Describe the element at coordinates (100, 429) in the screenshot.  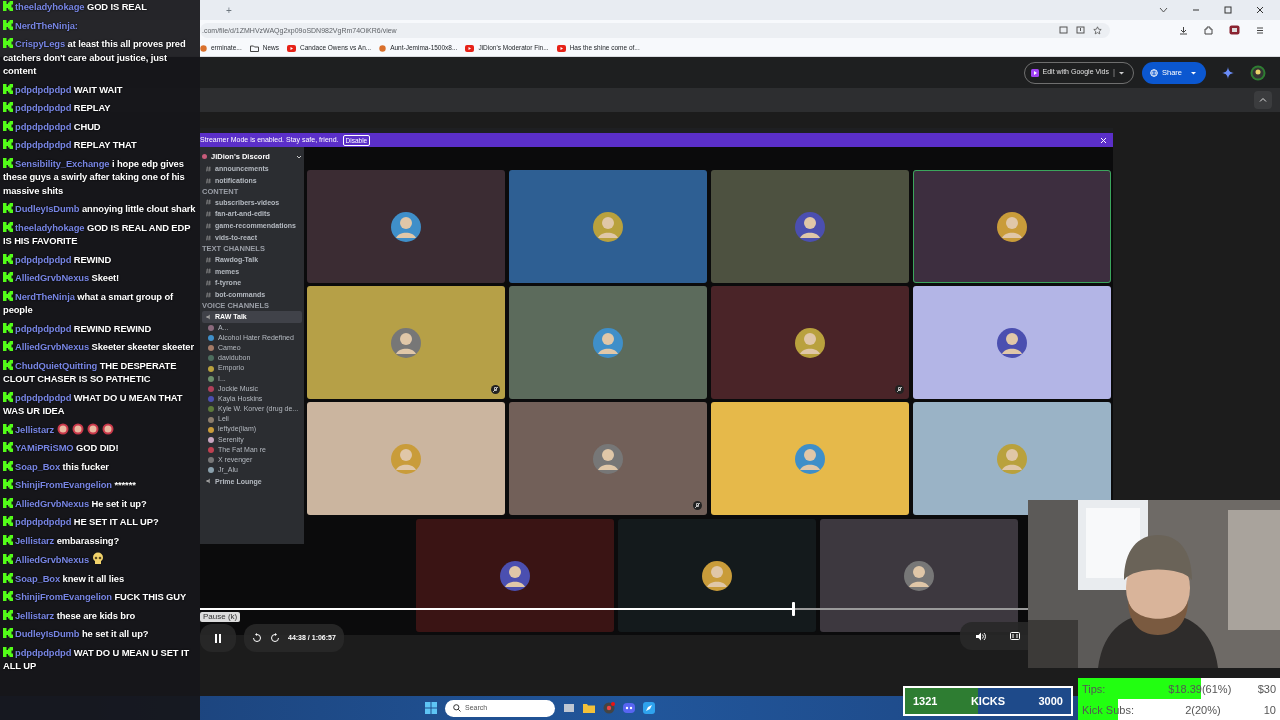
I see `chat-message: Jellistarz` at that location.